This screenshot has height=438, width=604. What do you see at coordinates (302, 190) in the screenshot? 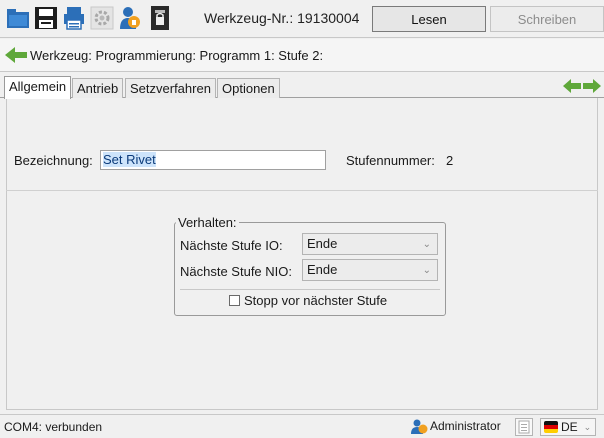
I see `divider` at bounding box center [302, 190].